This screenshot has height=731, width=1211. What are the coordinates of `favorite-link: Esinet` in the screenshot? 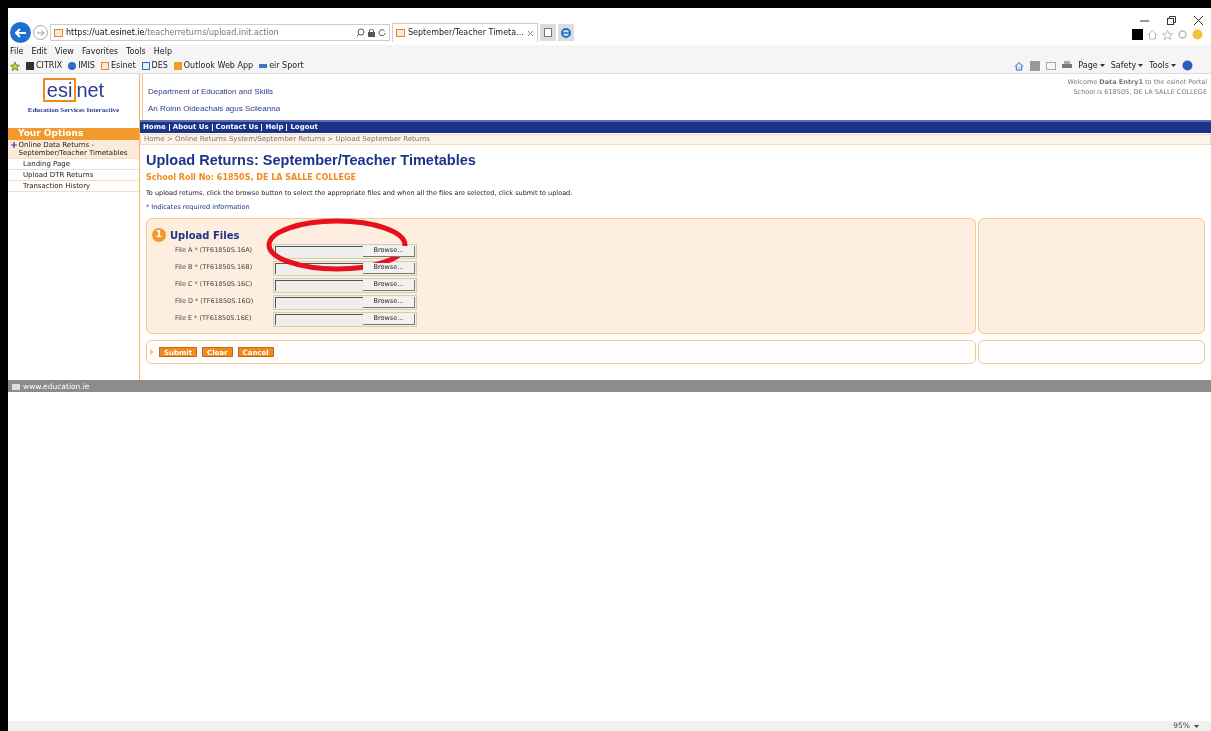 It's located at (118, 65).